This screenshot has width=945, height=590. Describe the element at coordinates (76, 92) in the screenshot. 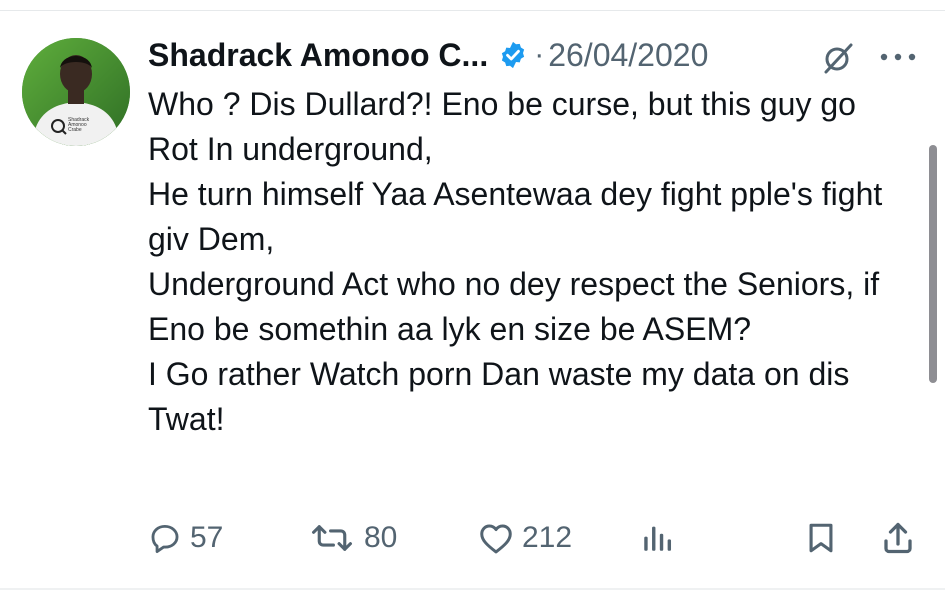

I see `avatar: Shadrack Amonoo Crabe` at that location.